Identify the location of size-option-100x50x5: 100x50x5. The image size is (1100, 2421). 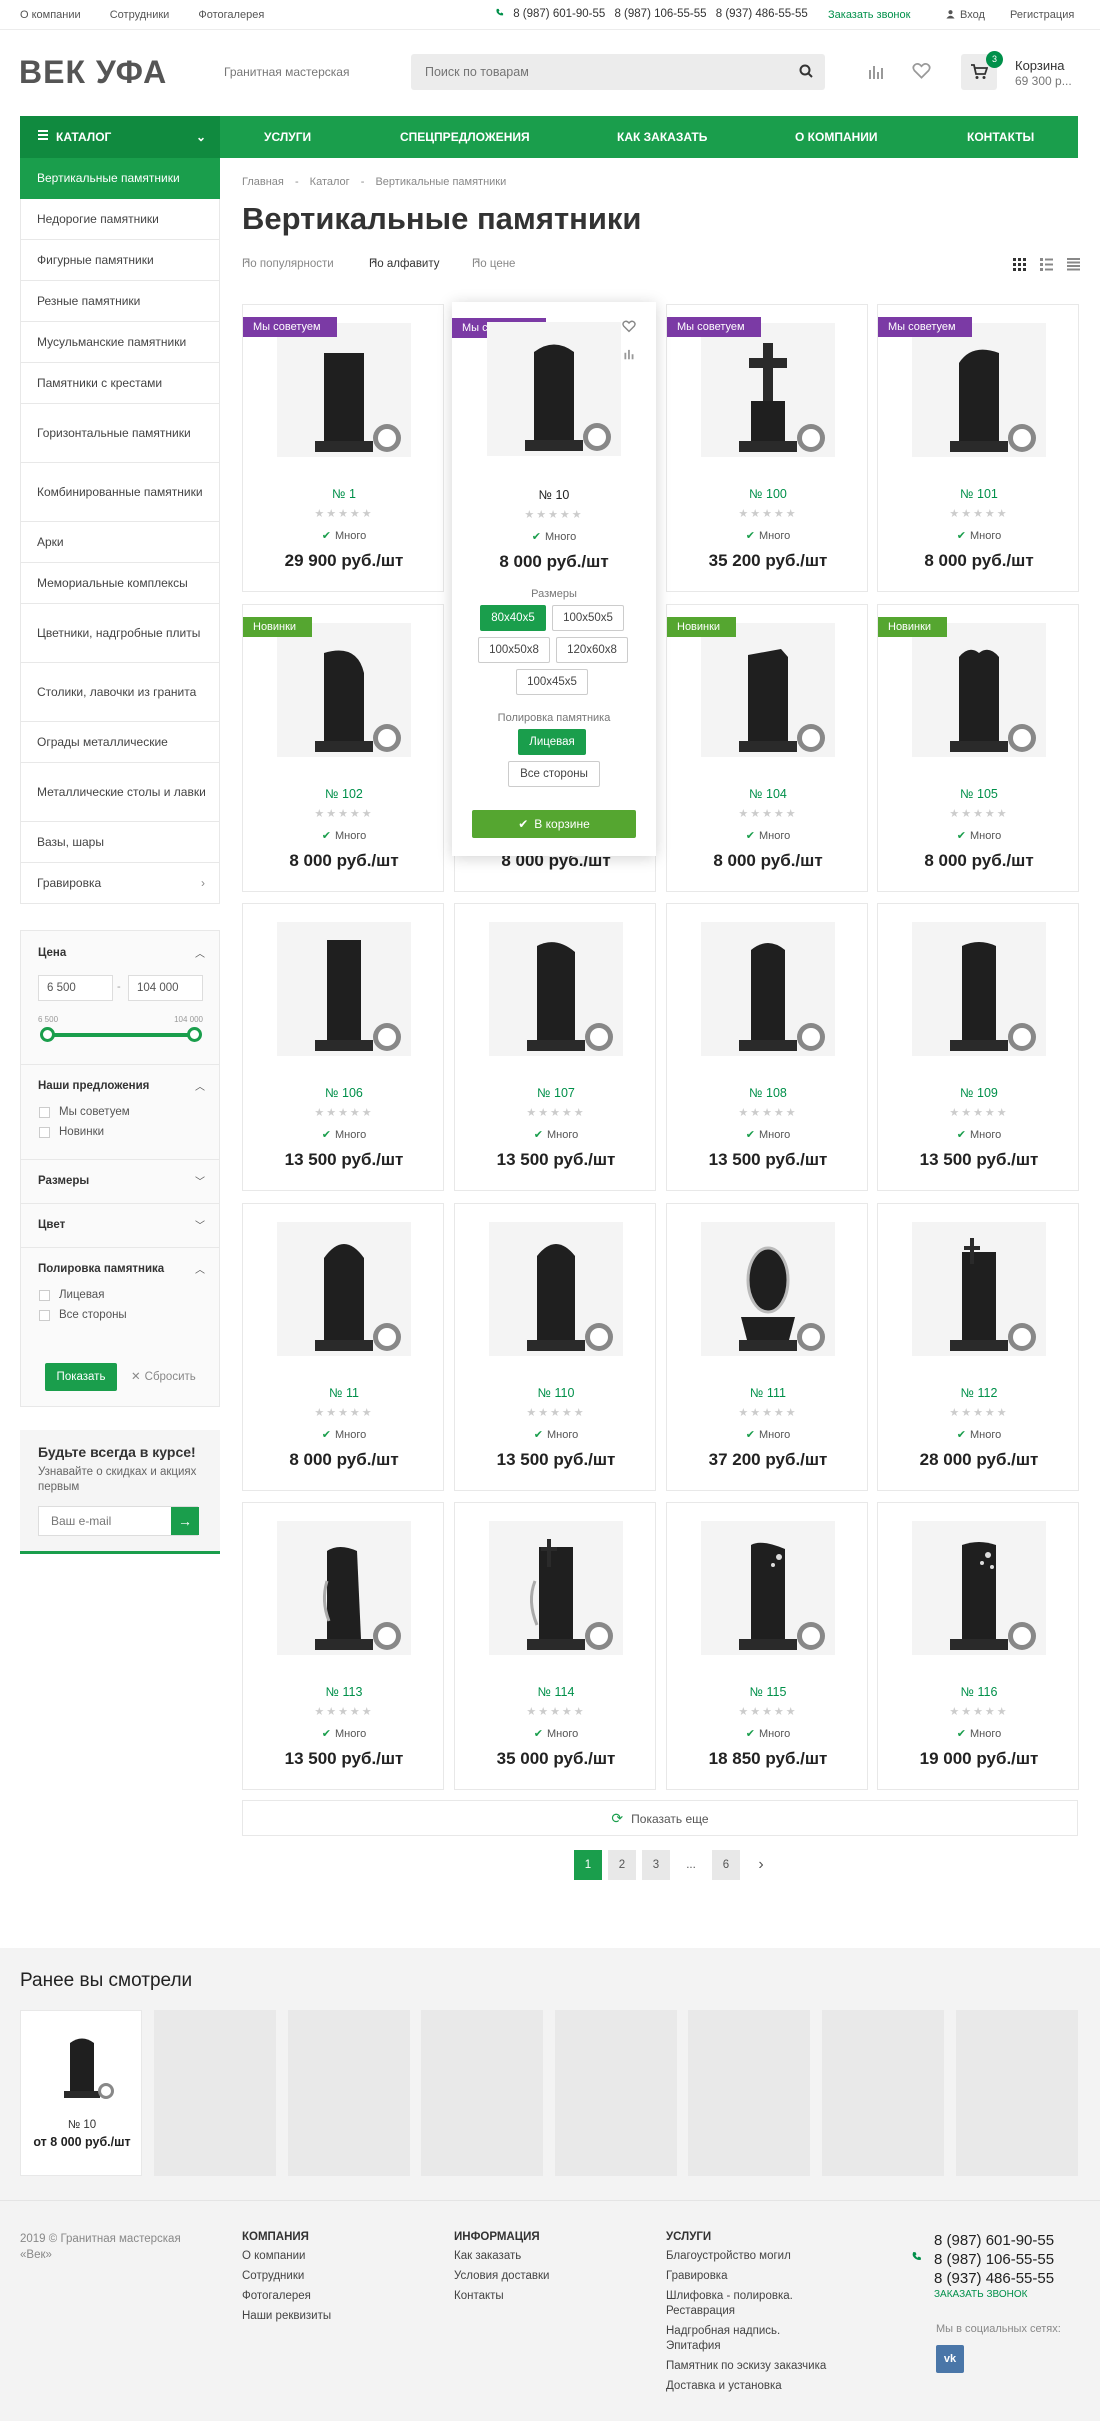
(588, 618).